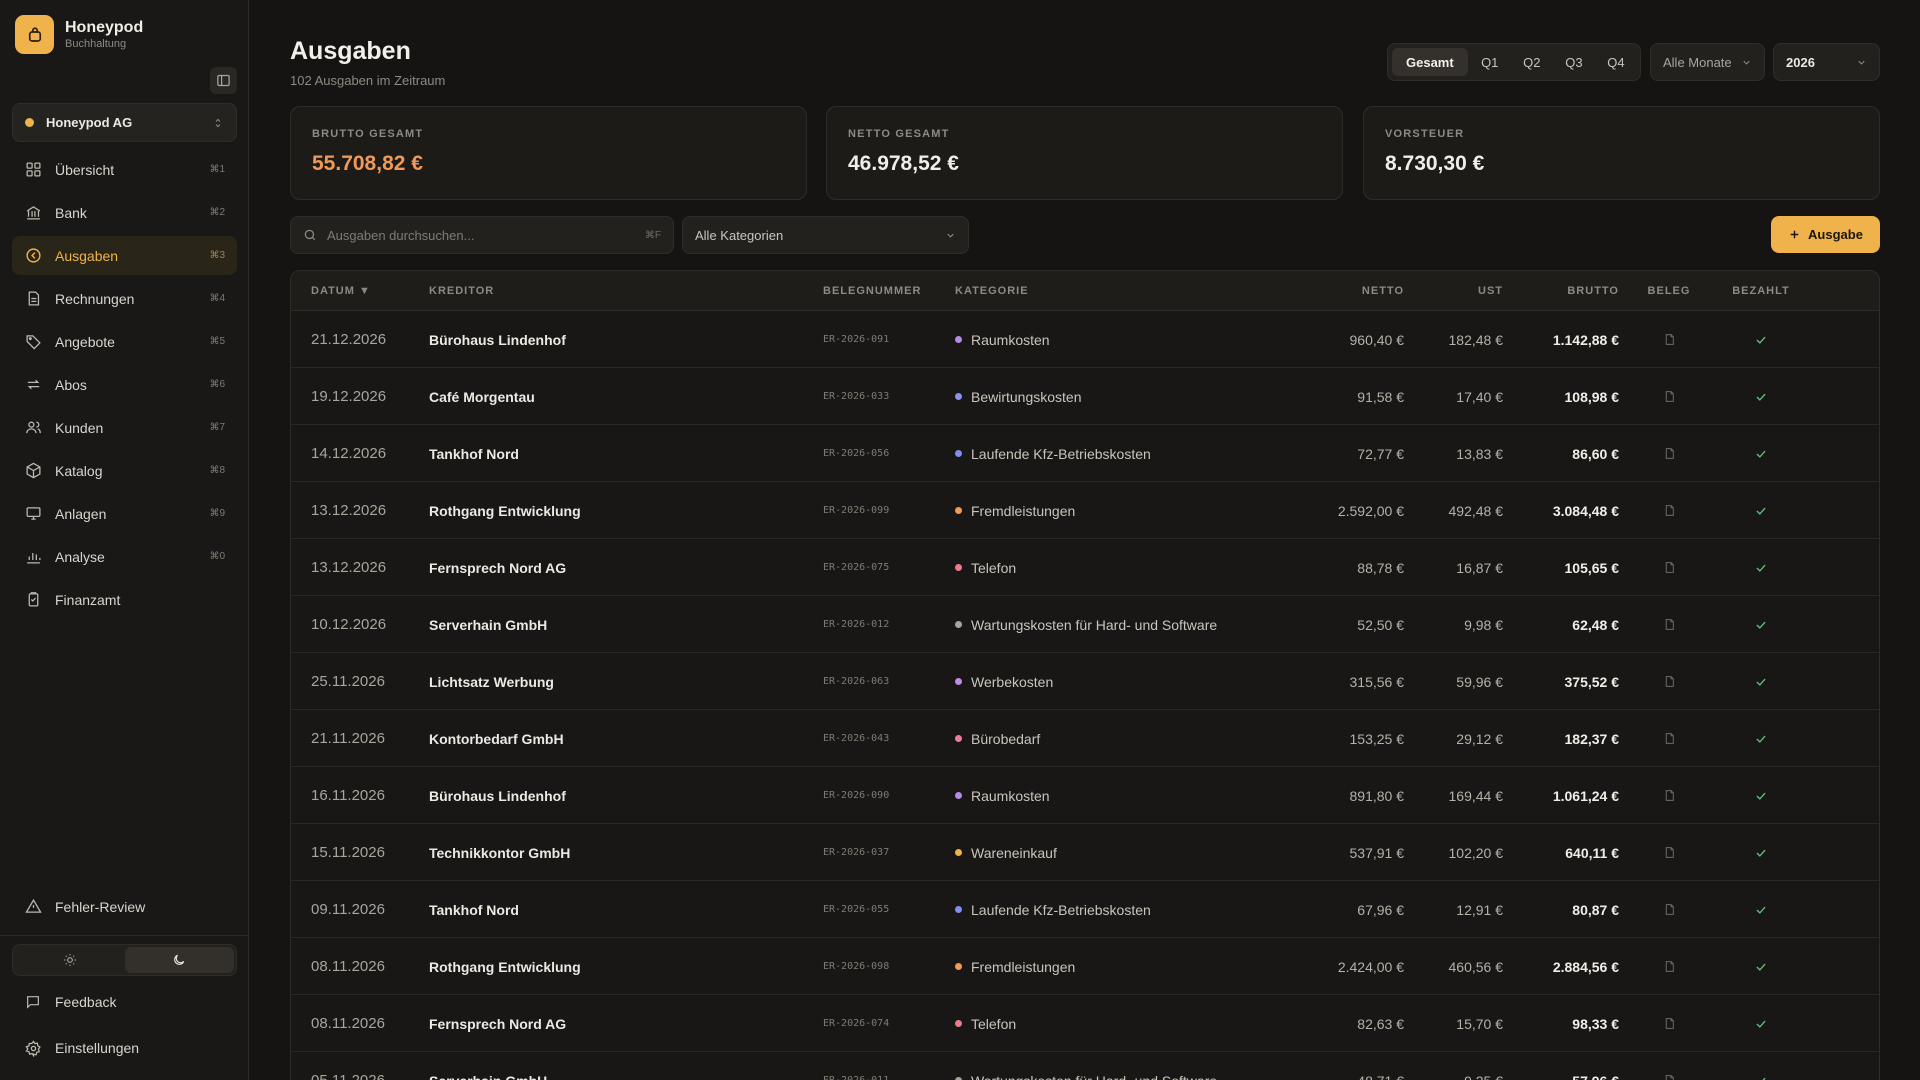 The image size is (1920, 1080). What do you see at coordinates (71, 212) in the screenshot?
I see `sidebar-item-label: Bank` at bounding box center [71, 212].